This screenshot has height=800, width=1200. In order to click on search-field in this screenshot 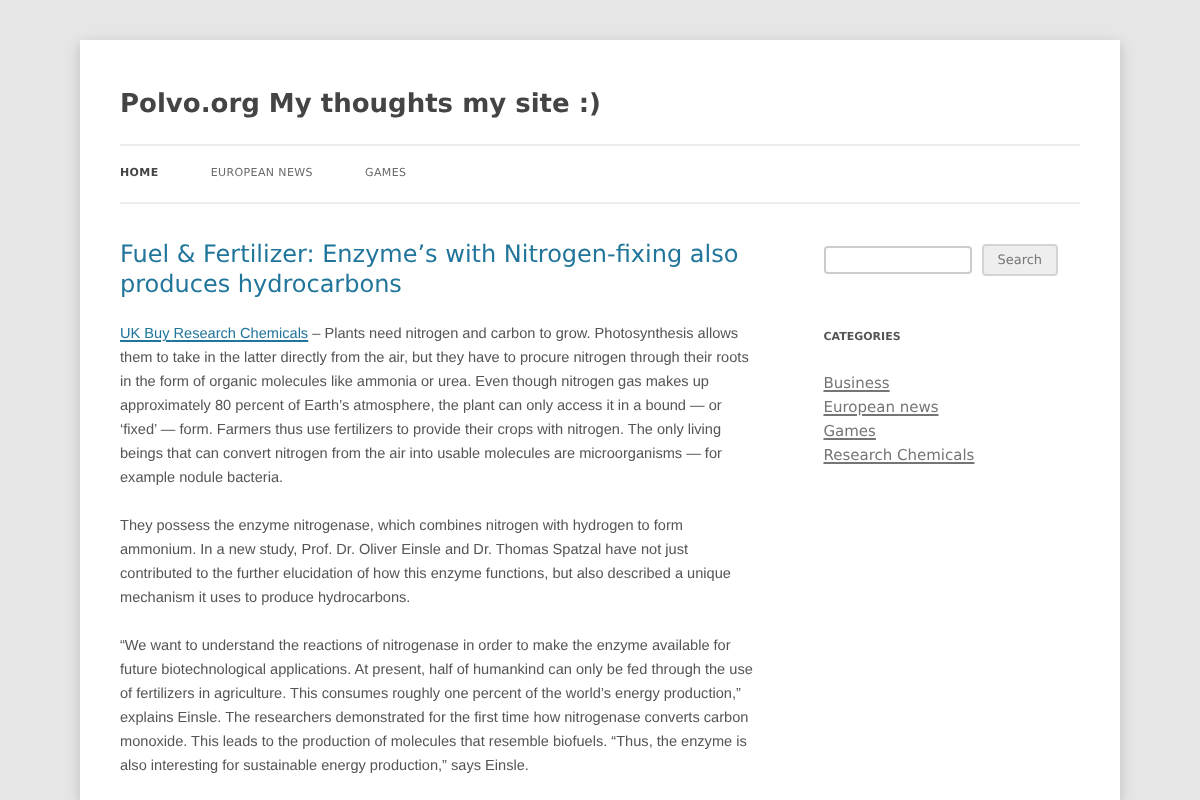, I will do `click(897, 260)`.